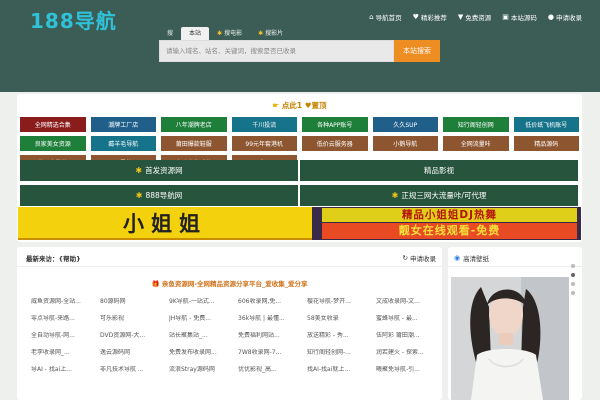 This screenshot has height=400, width=600. I want to click on wallpaper-panel: ◉ 高清壁纸, so click(515, 323).